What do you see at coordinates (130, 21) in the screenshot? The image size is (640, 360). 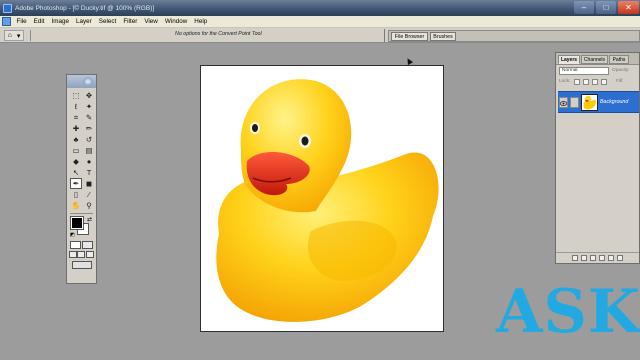 I see `menu-filter: Filter` at bounding box center [130, 21].